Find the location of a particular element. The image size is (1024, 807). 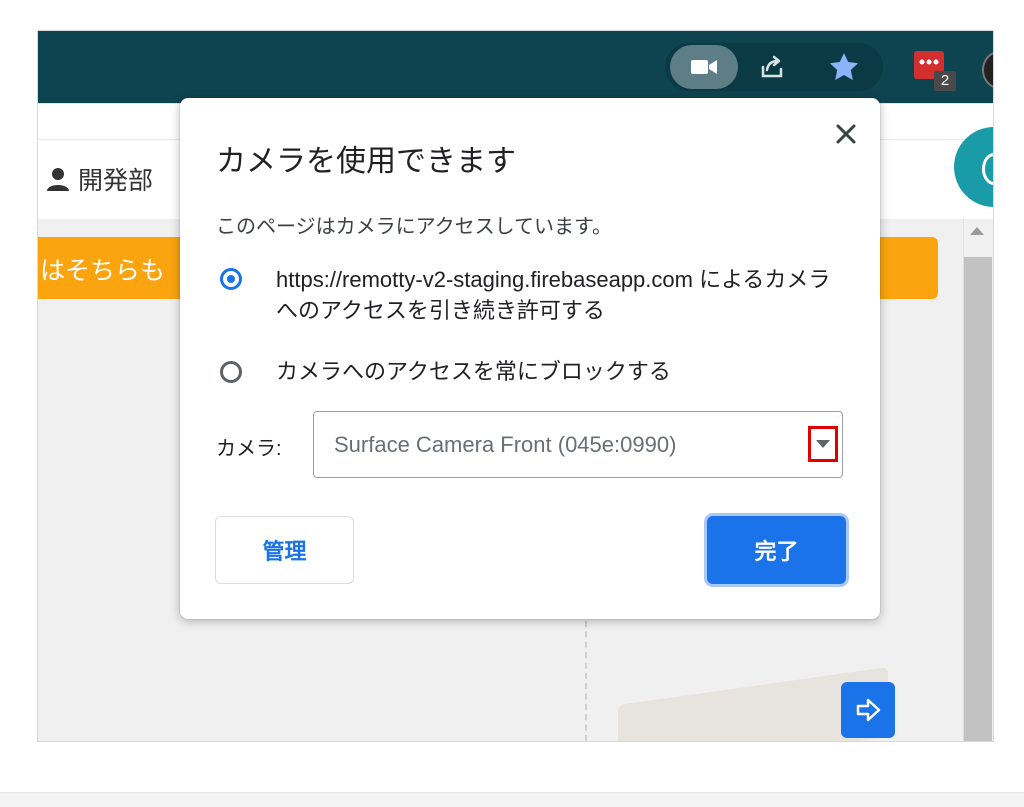

enter-button is located at coordinates (868, 710).